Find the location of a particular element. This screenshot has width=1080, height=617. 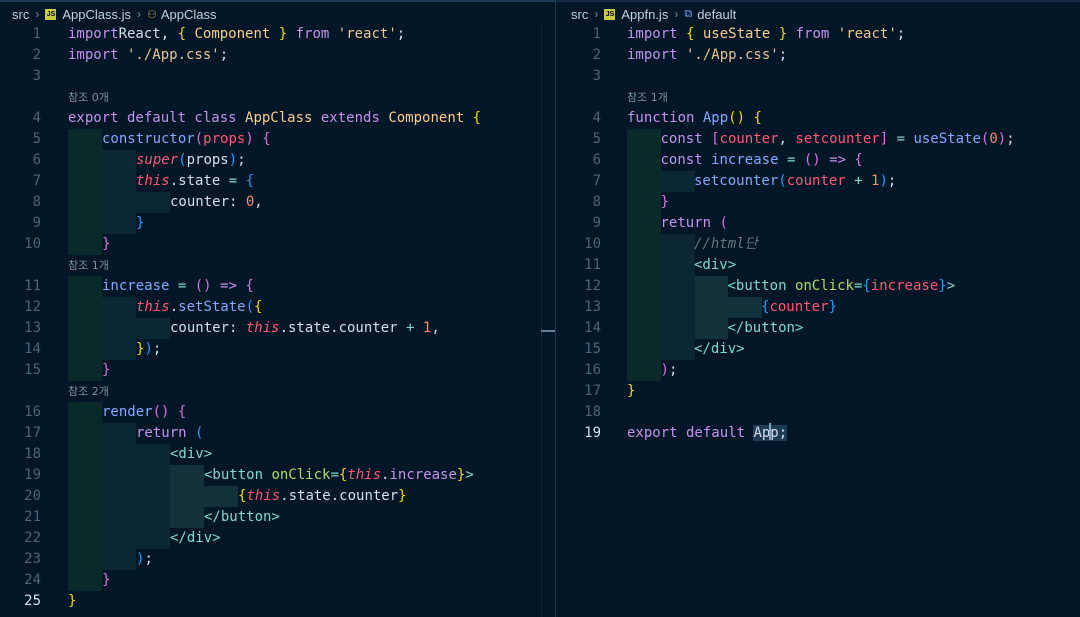

code-line: 9} is located at coordinates (277, 223).